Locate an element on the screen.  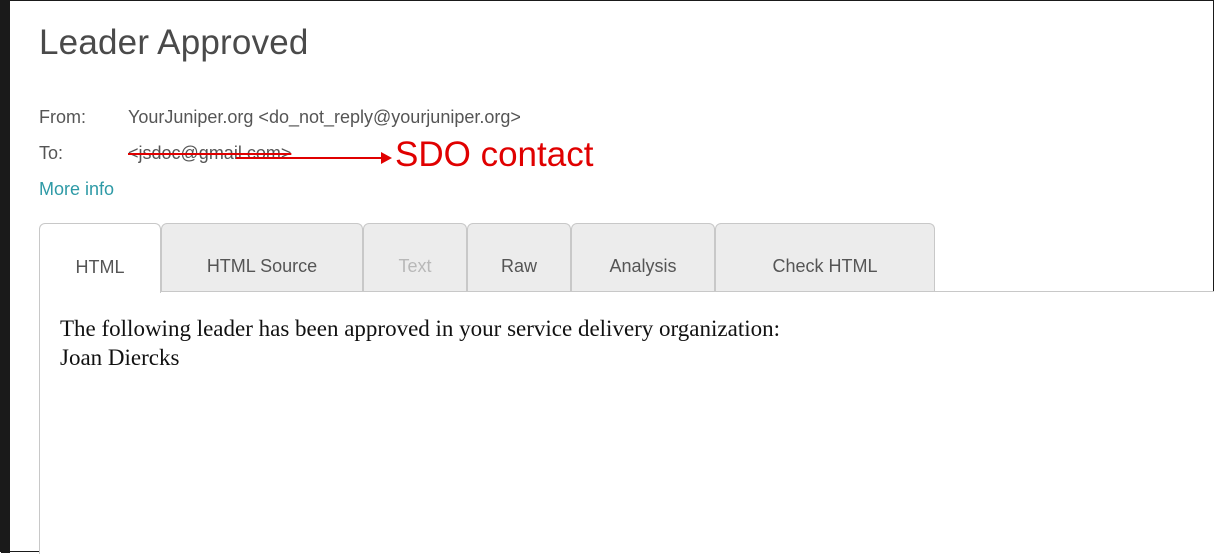
email-subject-title: Leader Approved is located at coordinates (174, 42).